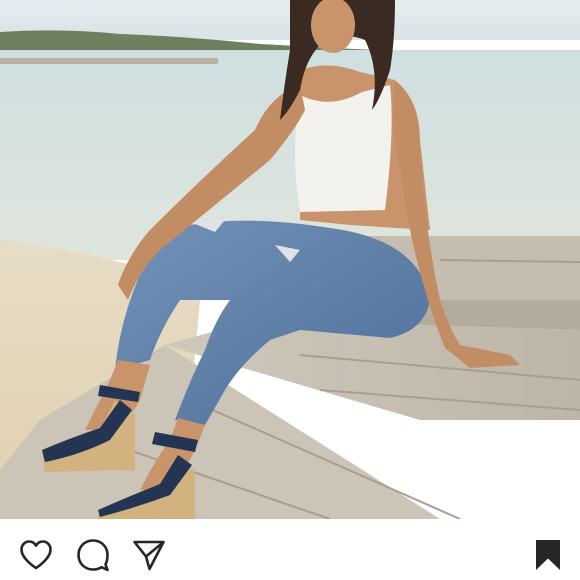 This screenshot has width=580, height=580. I want to click on comment-button, so click(93, 555).